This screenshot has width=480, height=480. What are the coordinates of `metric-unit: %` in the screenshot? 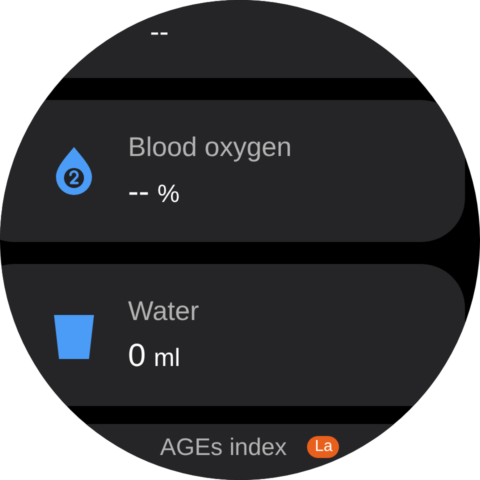 It's located at (168, 194).